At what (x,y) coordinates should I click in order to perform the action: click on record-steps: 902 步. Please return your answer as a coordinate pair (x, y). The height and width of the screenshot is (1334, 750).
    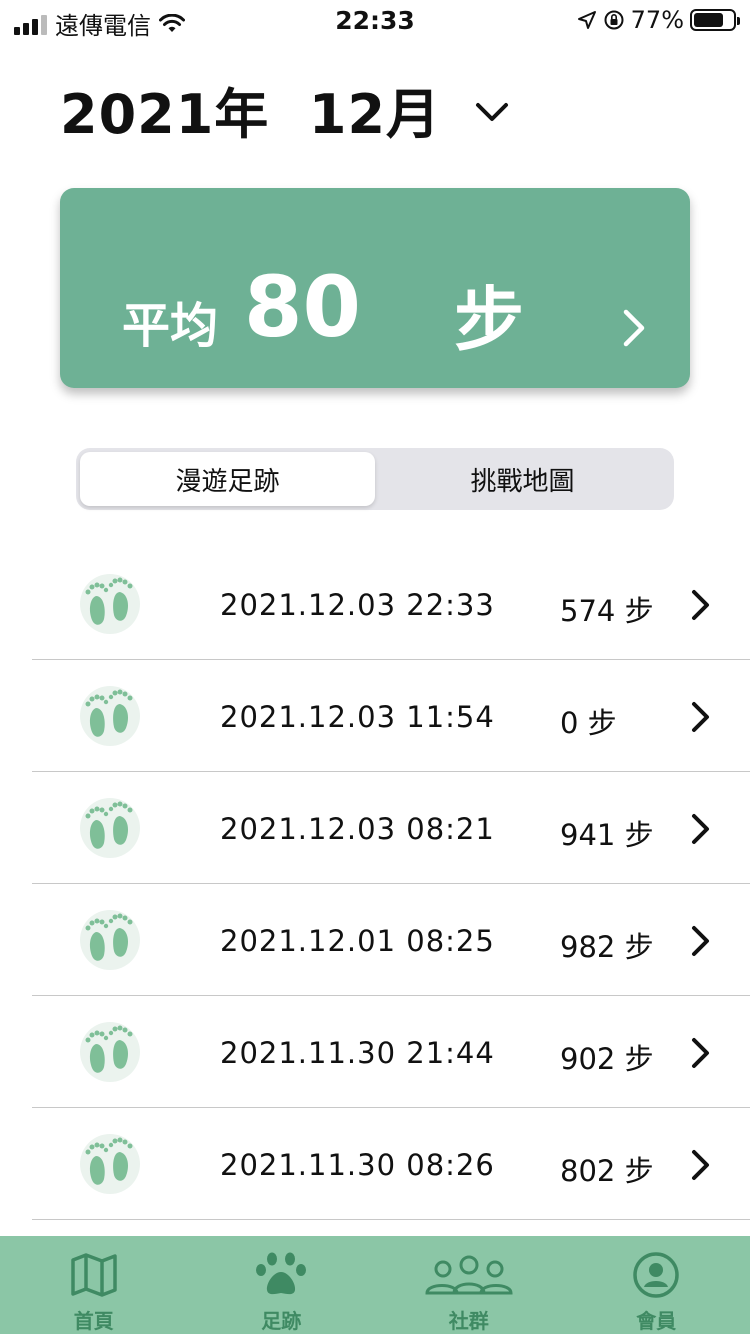
    Looking at the image, I should click on (607, 1059).